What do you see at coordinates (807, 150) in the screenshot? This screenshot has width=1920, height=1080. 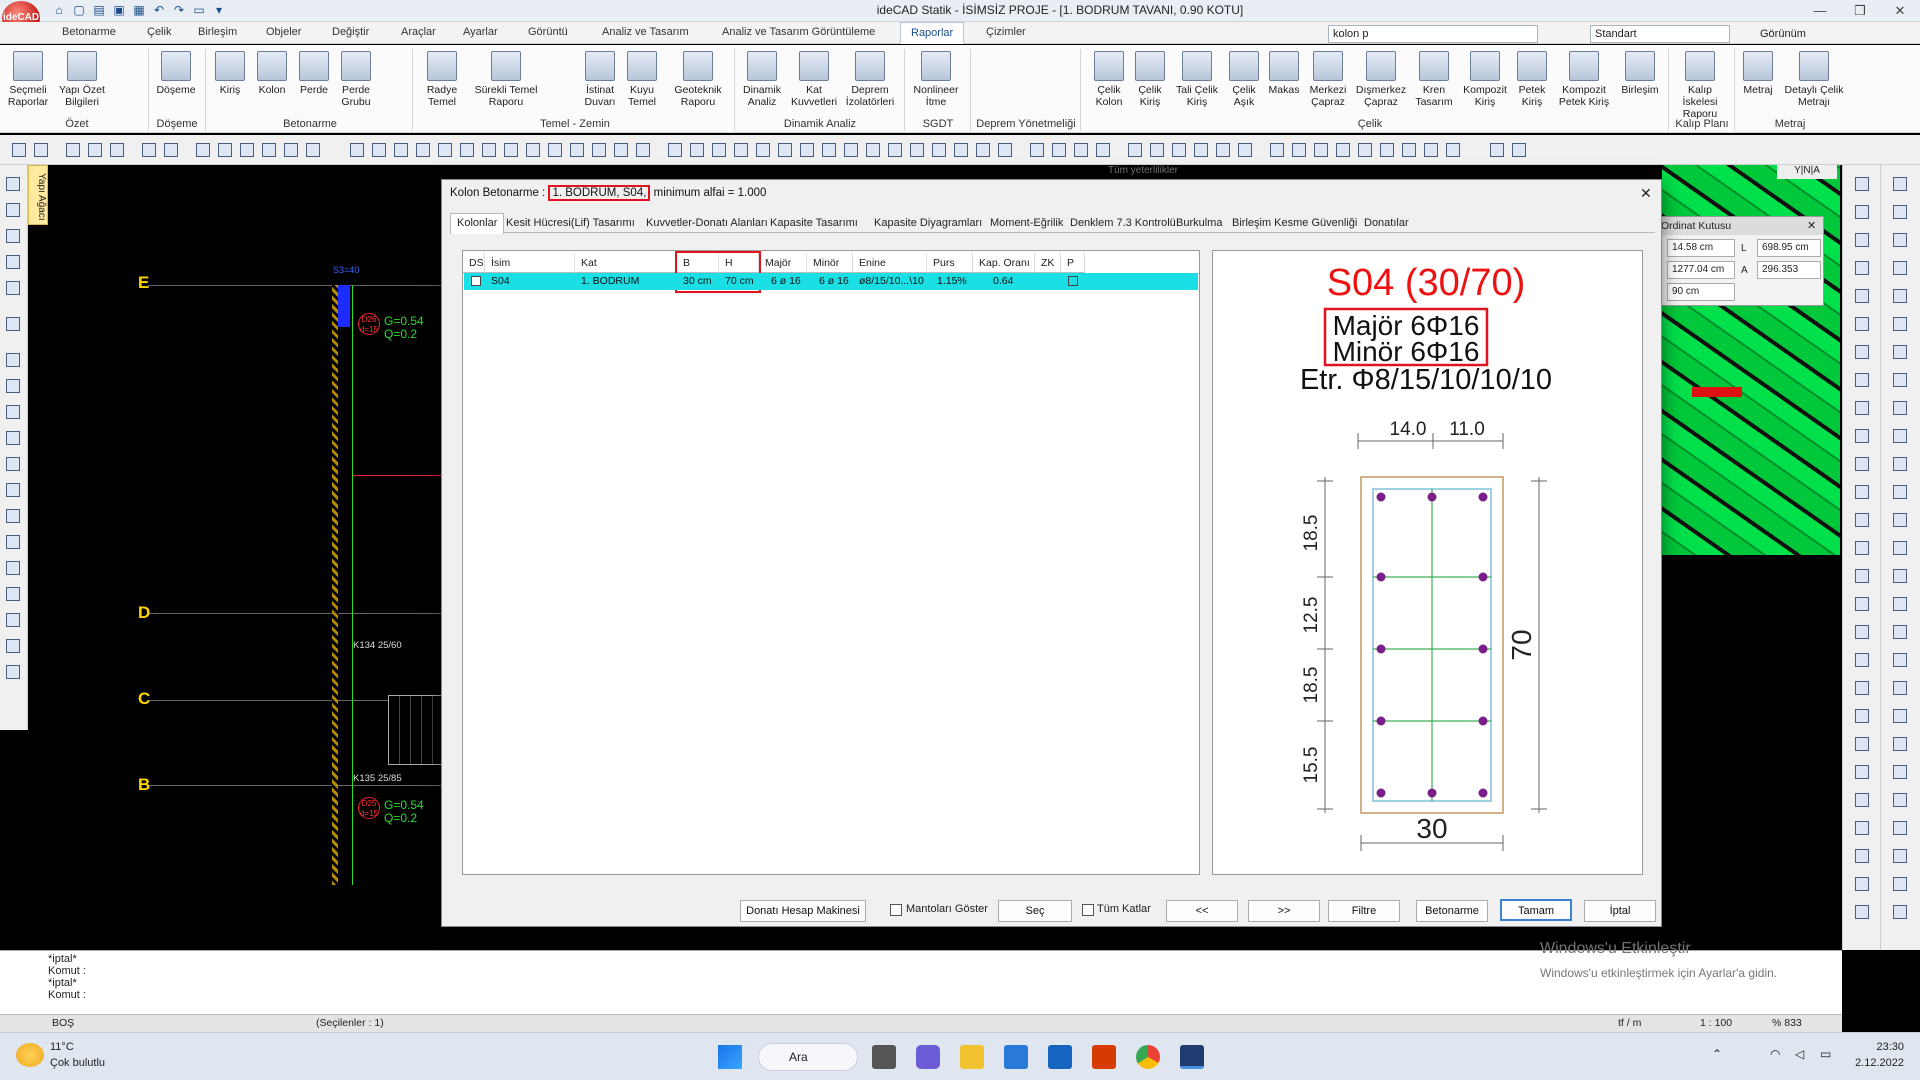 I see `rectangle-icon` at bounding box center [807, 150].